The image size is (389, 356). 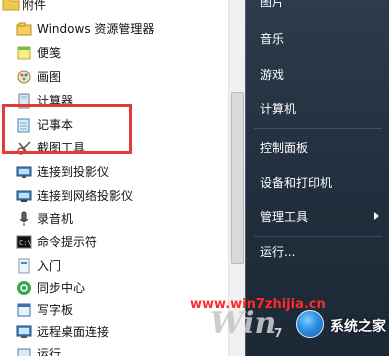 I want to click on program-item-getting-started: 入门, so click(x=114, y=266).